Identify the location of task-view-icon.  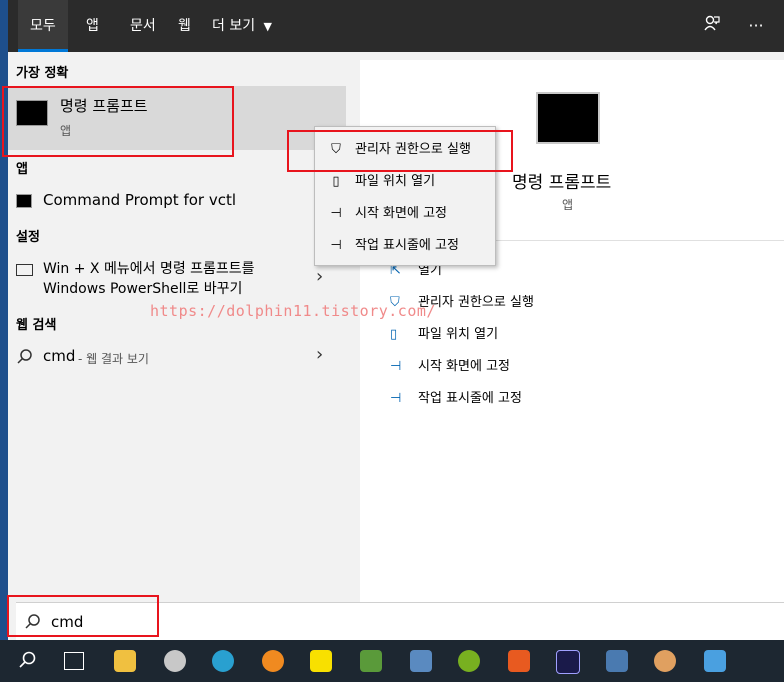
(74, 661).